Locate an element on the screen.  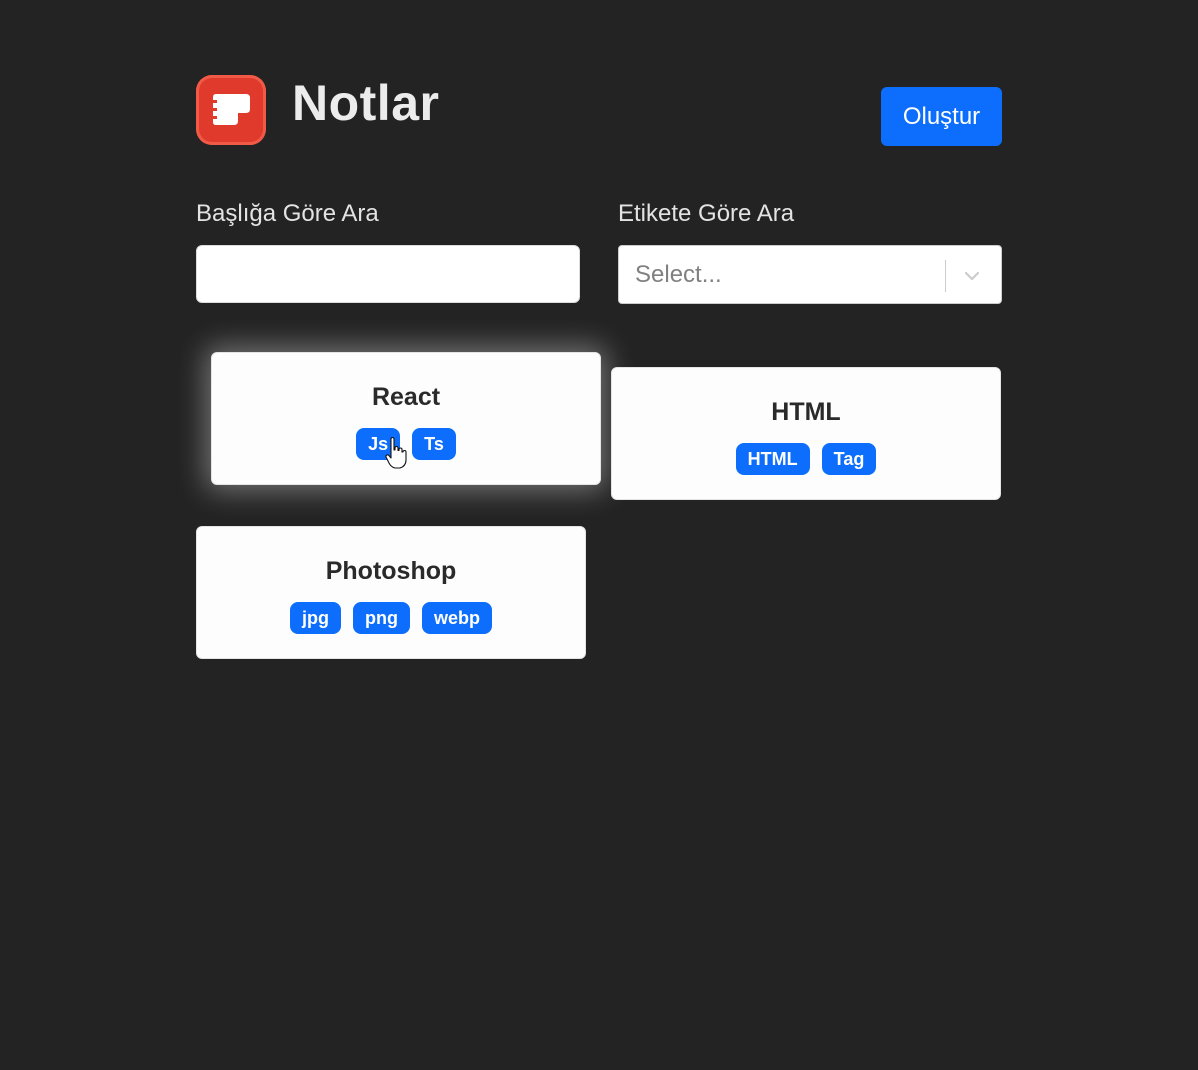
tag-select-separator is located at coordinates (945, 276).